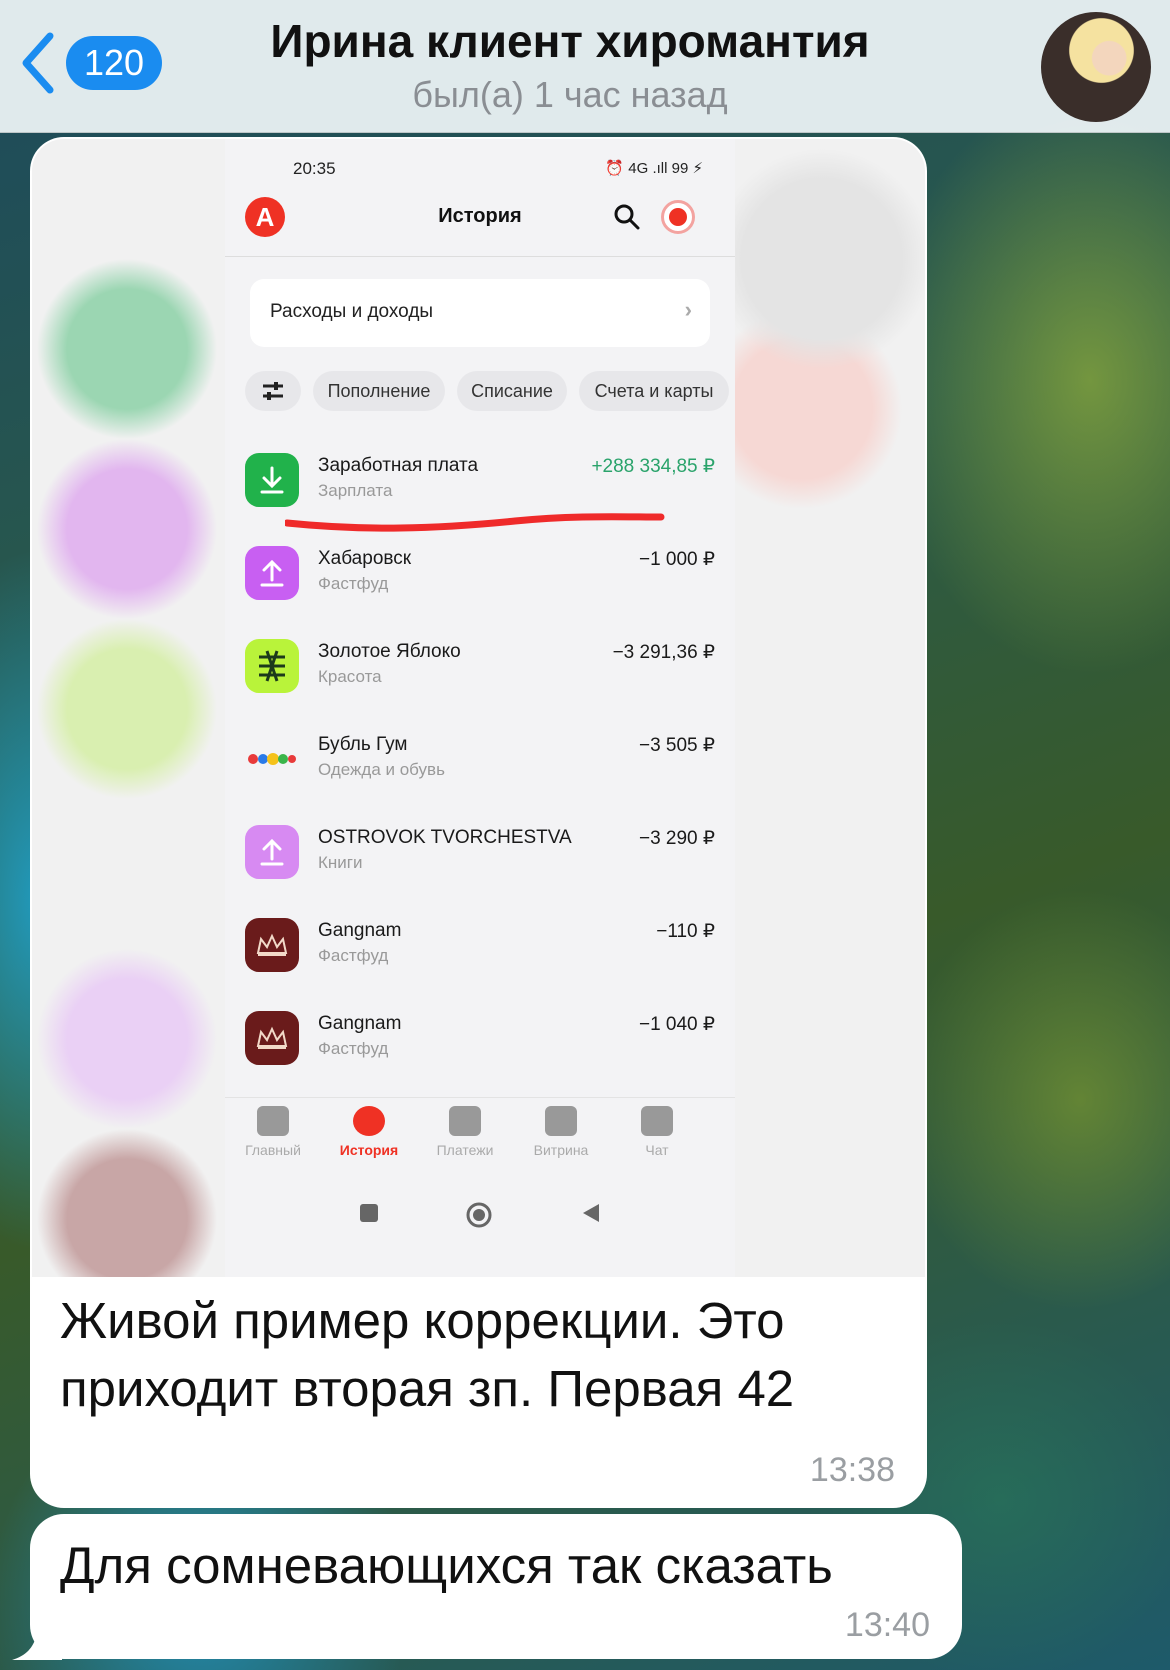 This screenshot has width=1170, height=1670. I want to click on tab-main: Главный, so click(274, 1132).